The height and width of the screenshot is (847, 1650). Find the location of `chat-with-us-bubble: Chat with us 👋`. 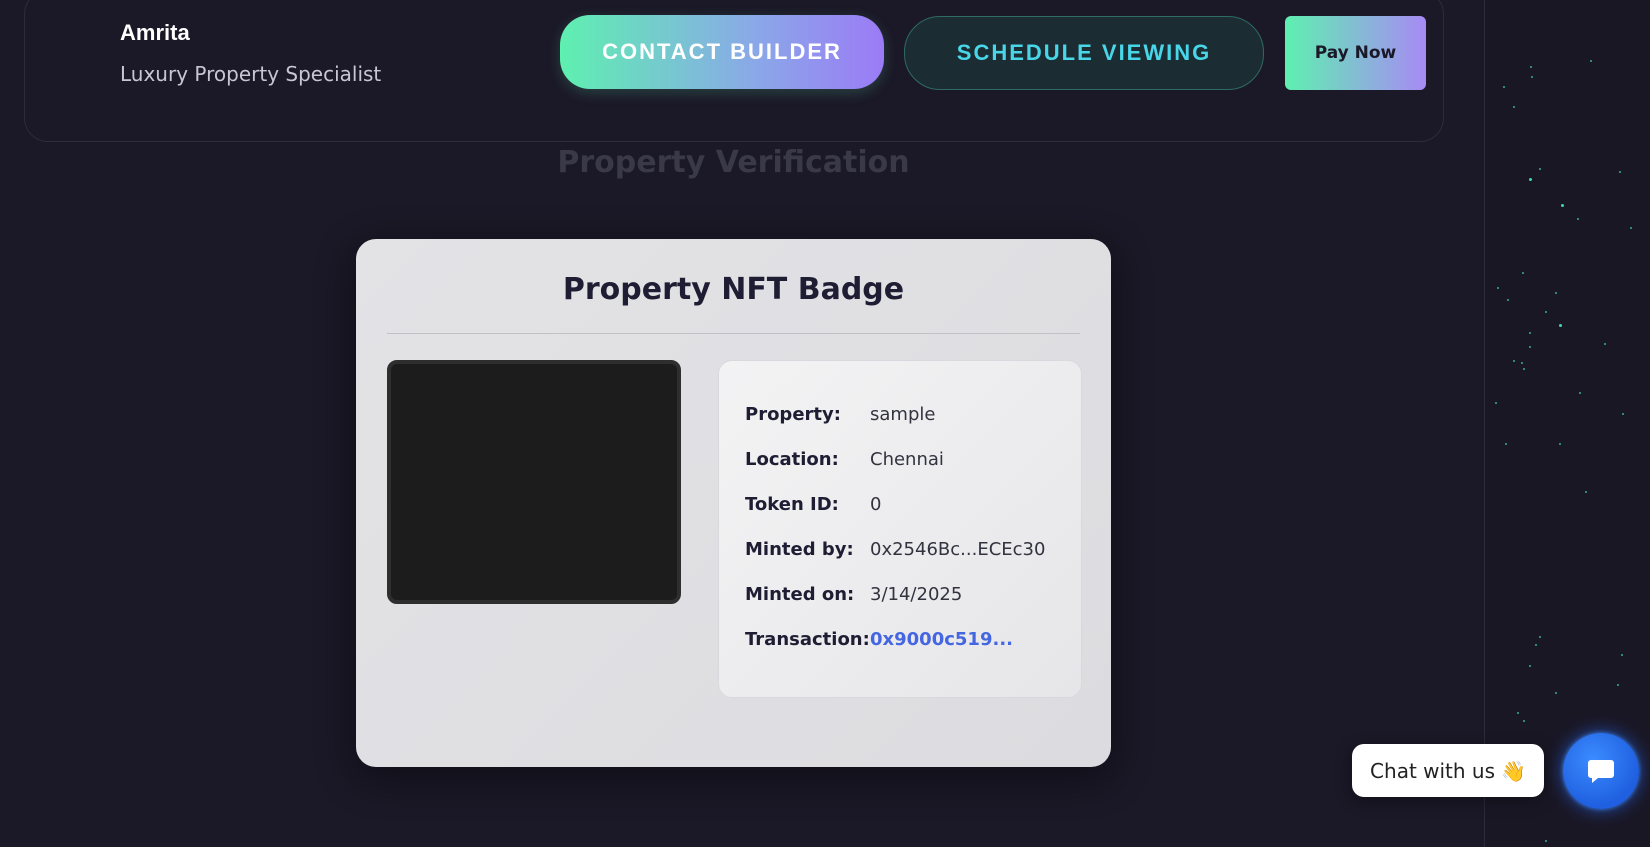

chat-with-us-bubble: Chat with us 👋 is located at coordinates (1448, 770).